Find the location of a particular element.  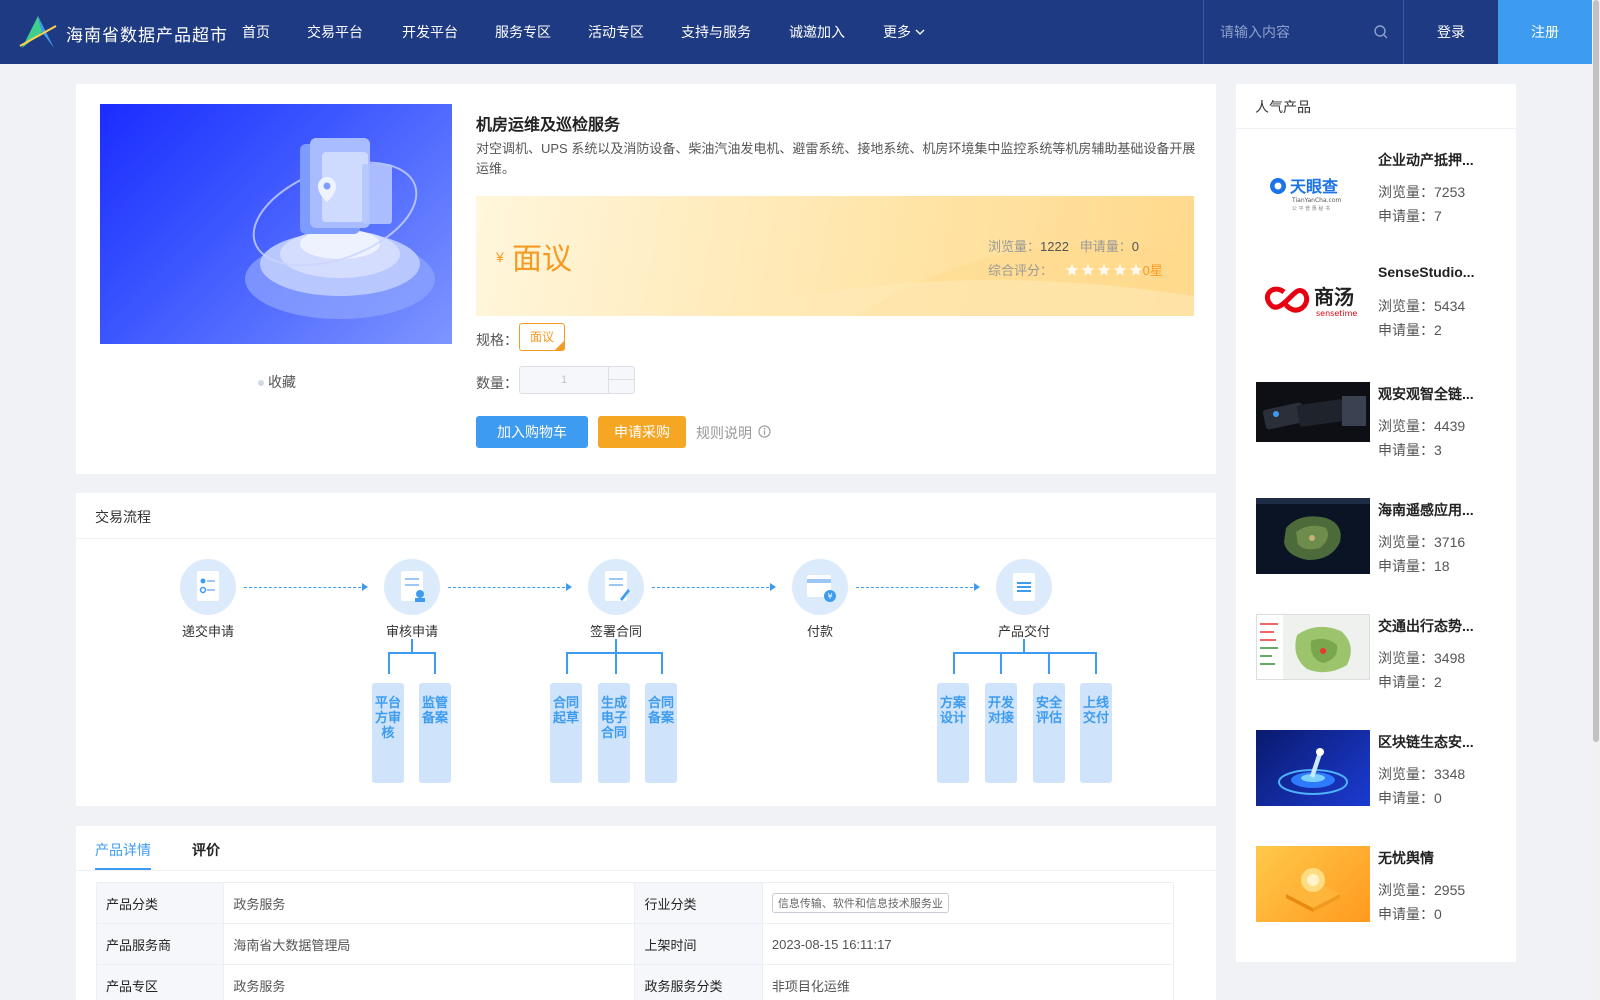

sub-step-go-live: 上线交付 is located at coordinates (1096, 733).